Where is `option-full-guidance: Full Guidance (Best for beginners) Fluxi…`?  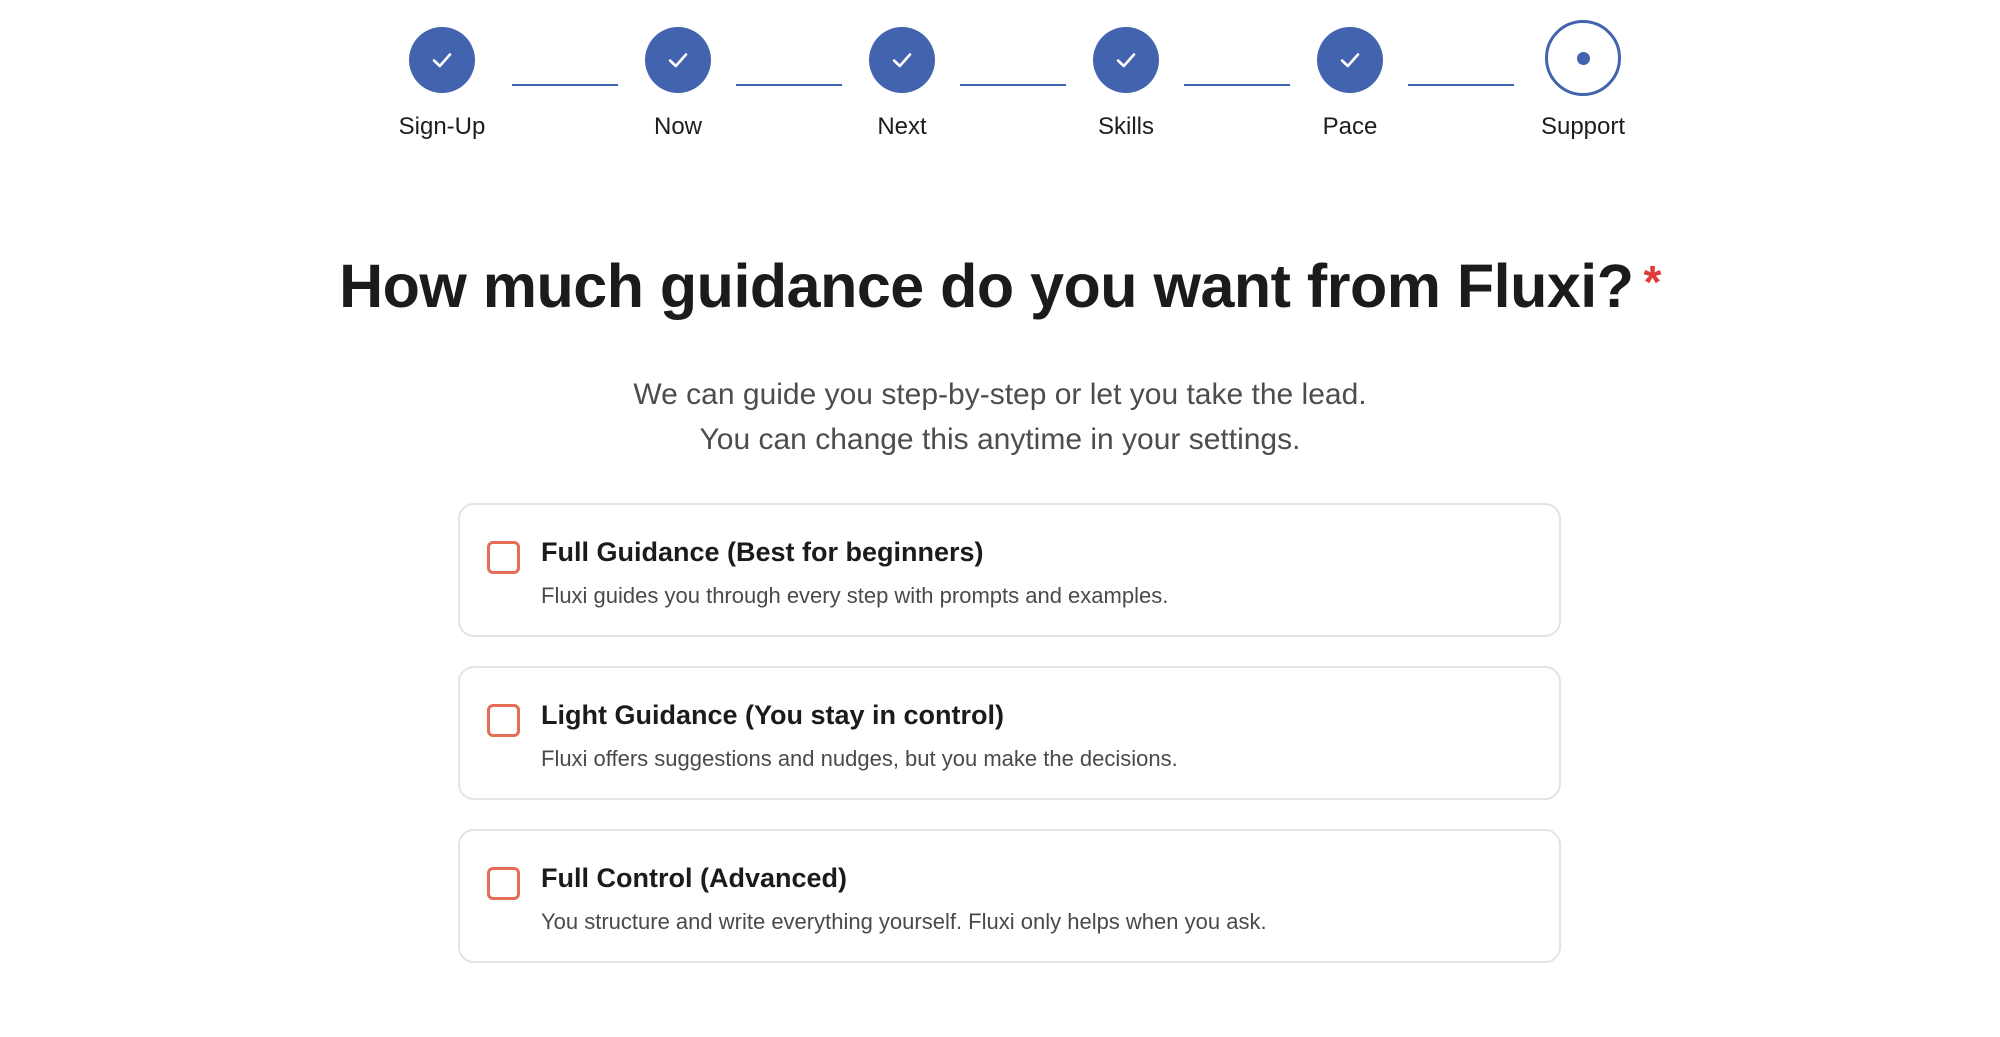 option-full-guidance: Full Guidance (Best for beginners) Fluxi… is located at coordinates (1009, 570).